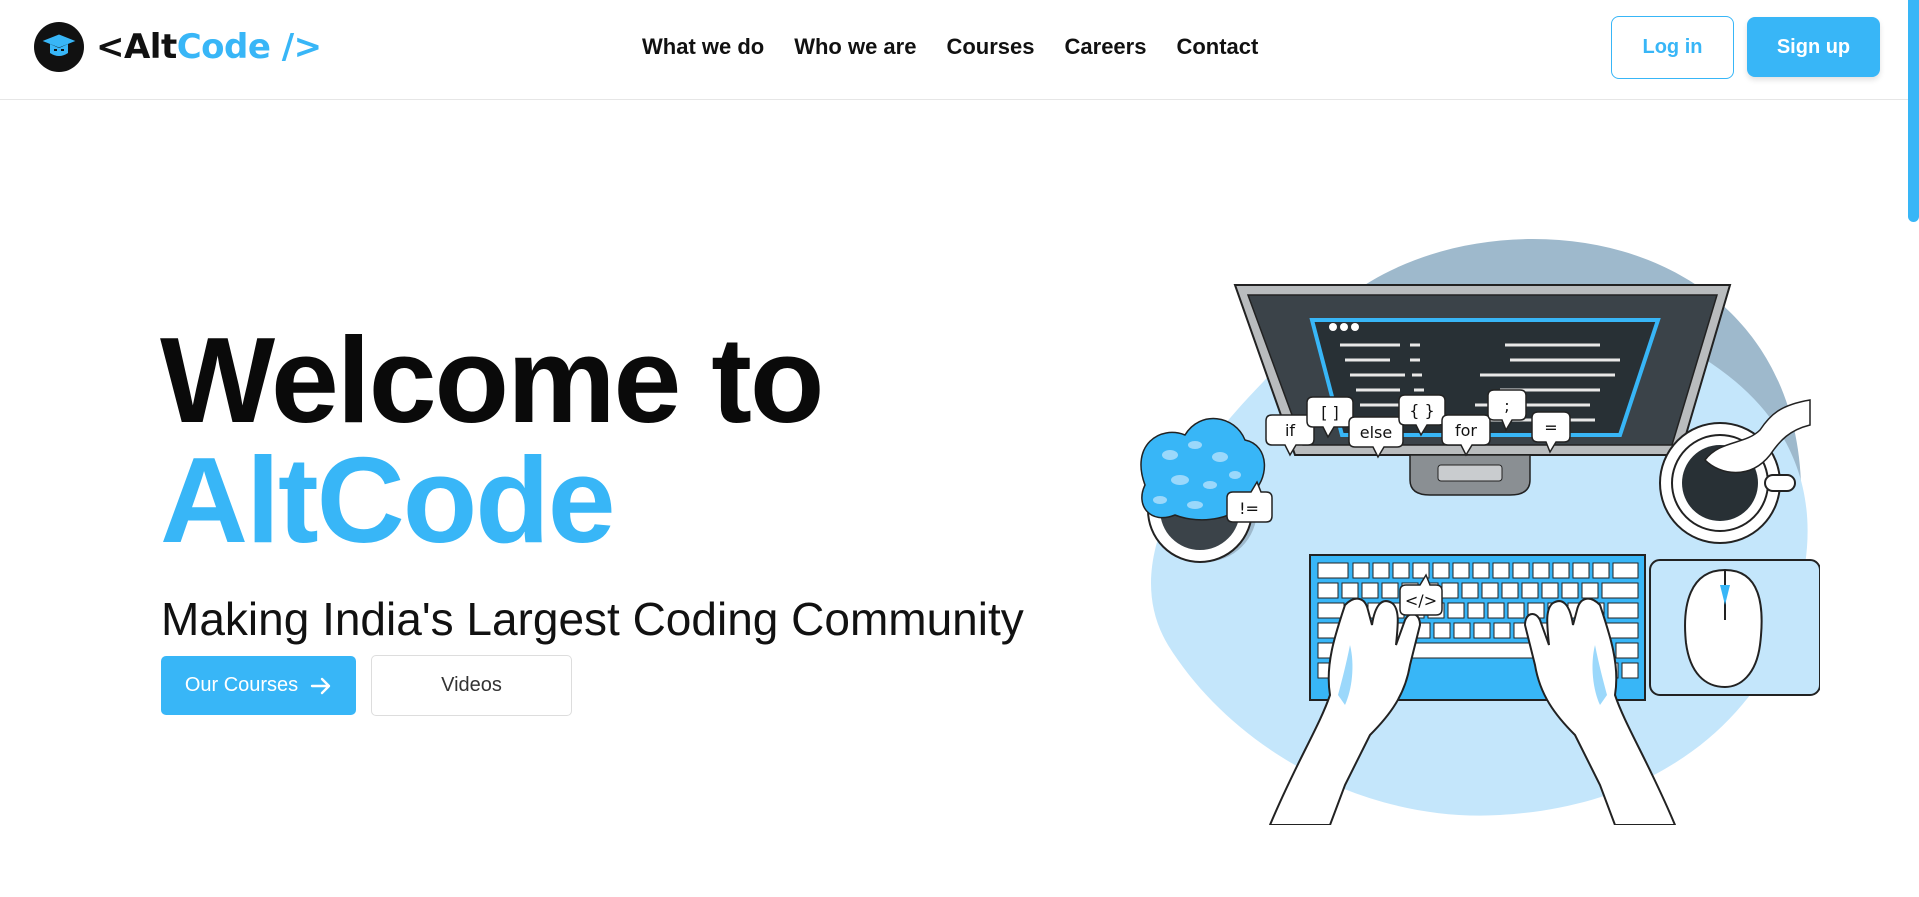 The width and height of the screenshot is (1919, 897). I want to click on brand: <AltCode />, so click(178, 47).